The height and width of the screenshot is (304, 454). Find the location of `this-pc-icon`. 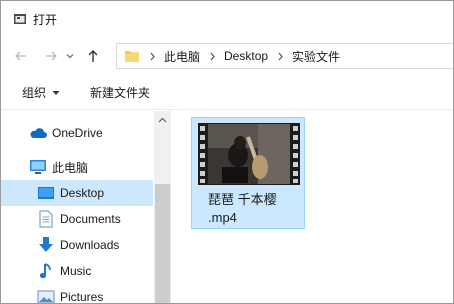

this-pc-icon is located at coordinates (38, 167).